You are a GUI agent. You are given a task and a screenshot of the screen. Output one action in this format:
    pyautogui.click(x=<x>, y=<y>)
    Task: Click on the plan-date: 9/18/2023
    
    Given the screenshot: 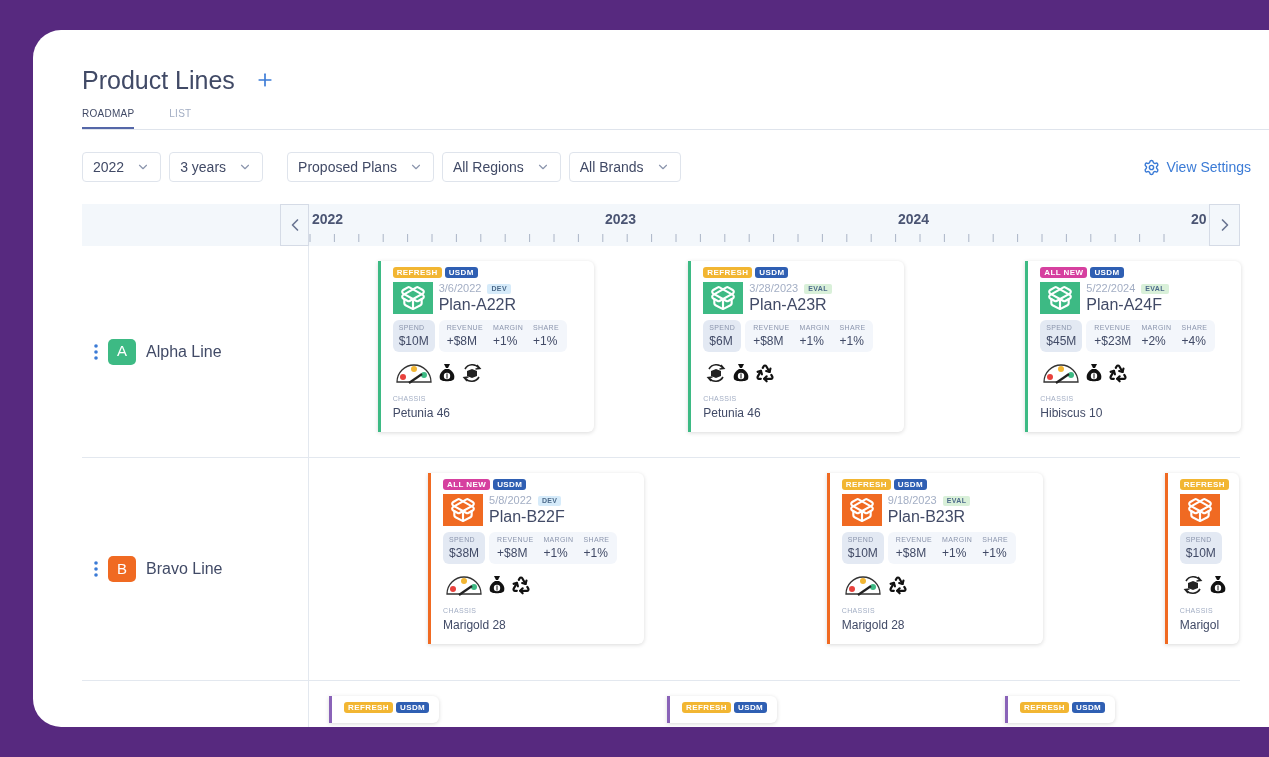 What is the action you would take?
    pyautogui.click(x=912, y=500)
    